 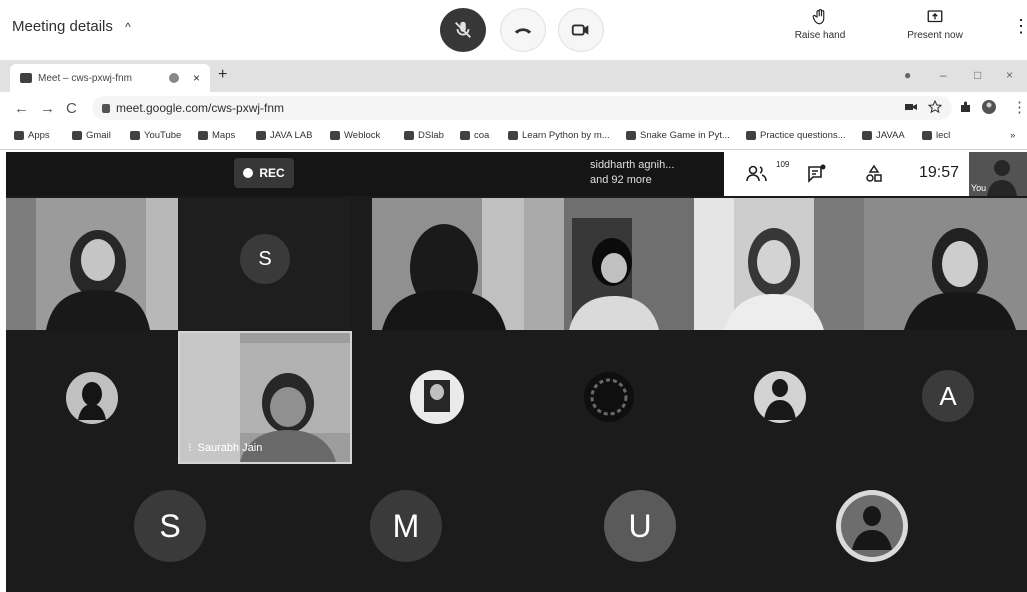 I want to click on extensions-icon, so click(x=965, y=107).